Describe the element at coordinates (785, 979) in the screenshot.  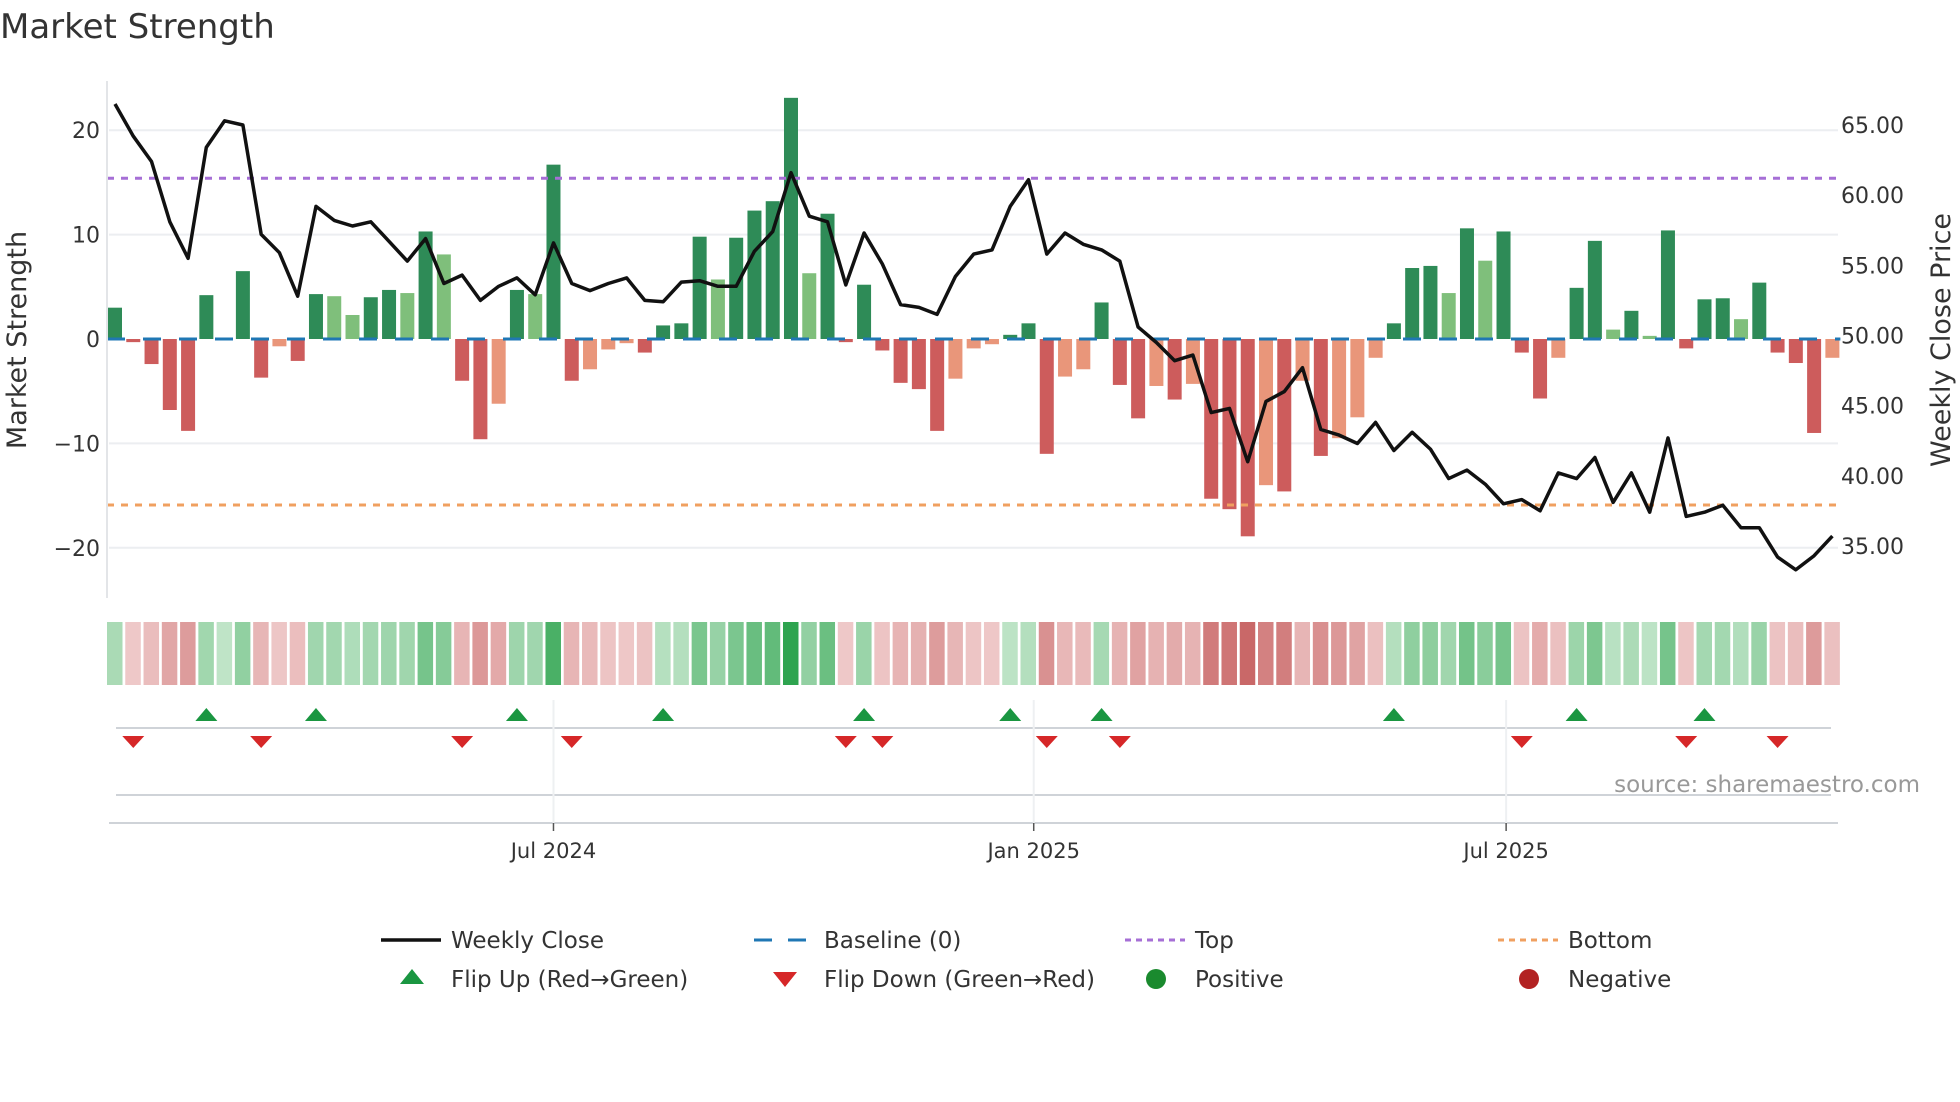
I see `legend-flip-down-icon` at that location.